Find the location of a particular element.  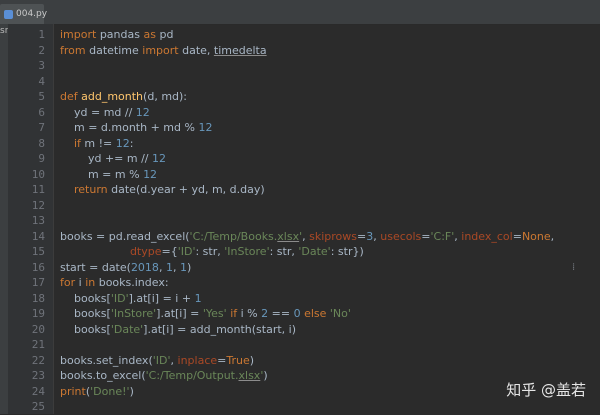

code-token: yd += m // is located at coordinates (106, 158).